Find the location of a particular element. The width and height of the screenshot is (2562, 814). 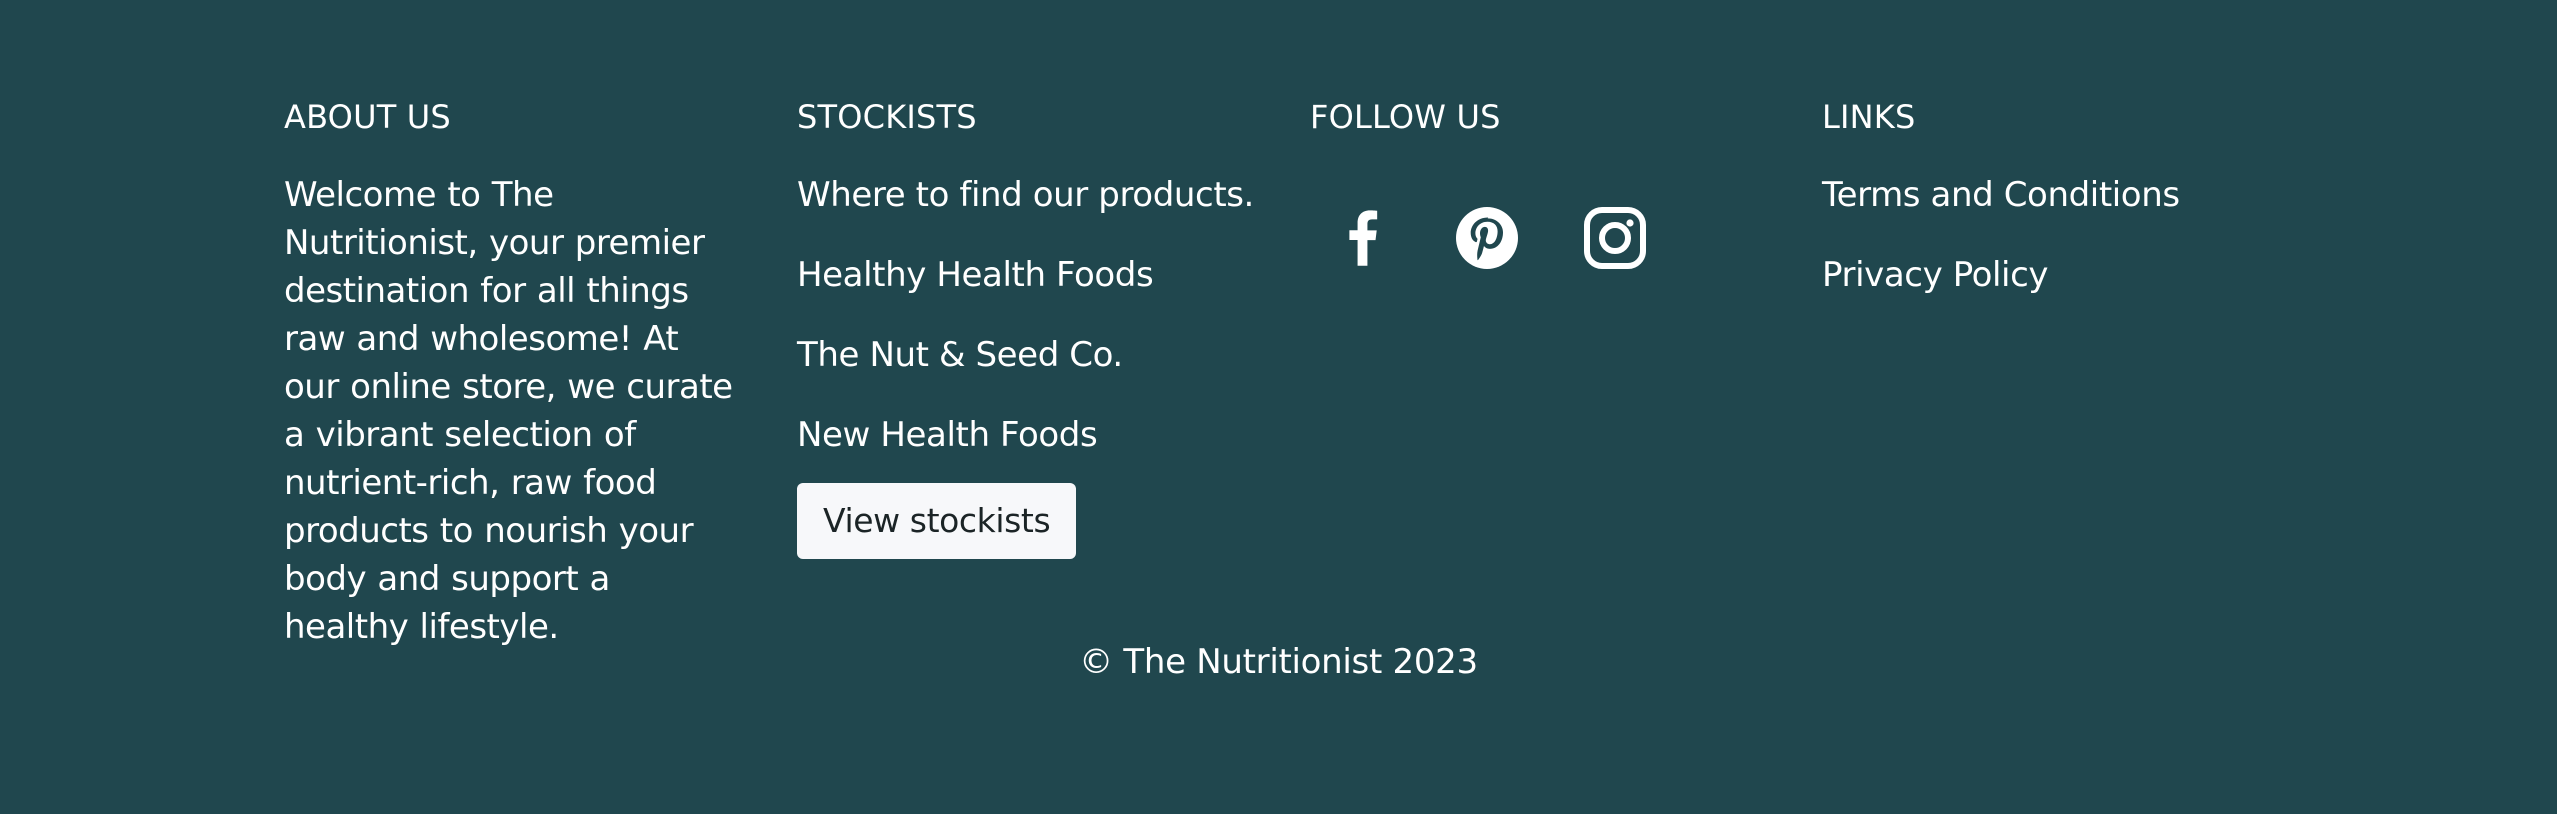

stockists-heading: STOCKISTS is located at coordinates (887, 117).